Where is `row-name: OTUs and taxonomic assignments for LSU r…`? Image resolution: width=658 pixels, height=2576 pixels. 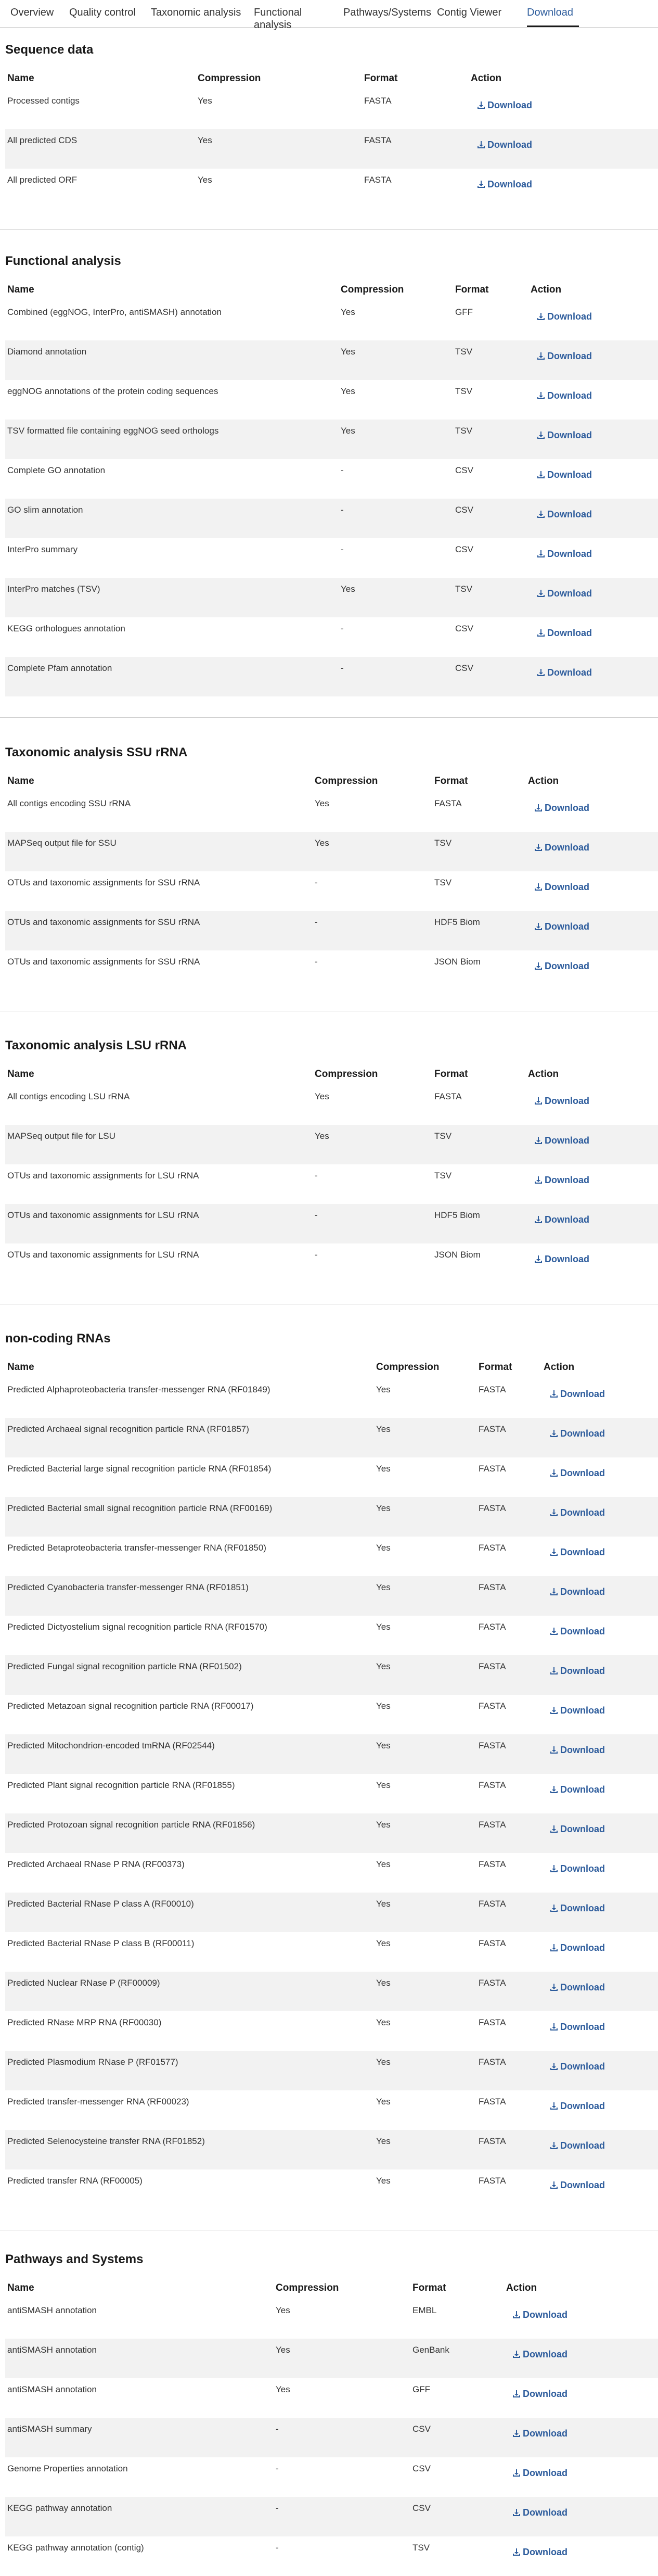 row-name: OTUs and taxonomic assignments for LSU r… is located at coordinates (103, 1176).